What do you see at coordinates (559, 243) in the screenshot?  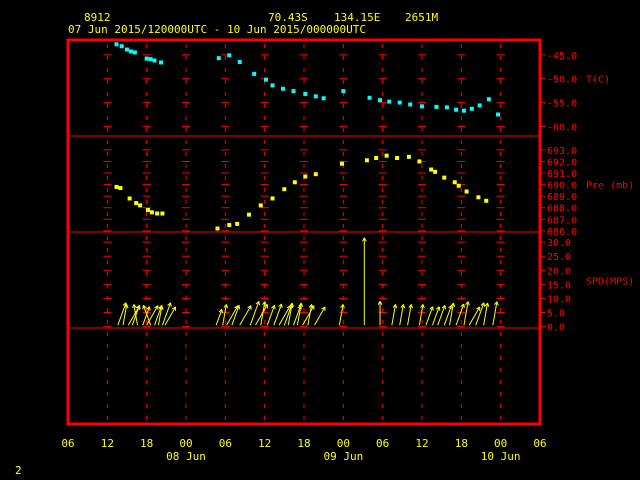 I see `y-tick-label: 30.0` at bounding box center [559, 243].